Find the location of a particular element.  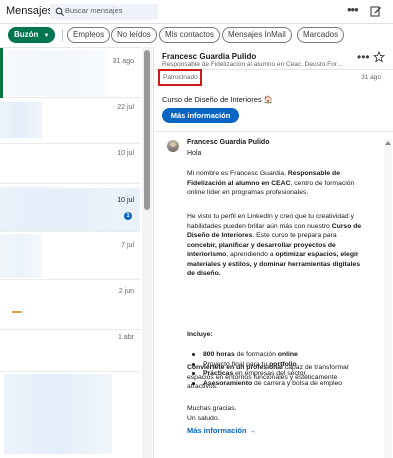

compose-icon is located at coordinates (376, 11).